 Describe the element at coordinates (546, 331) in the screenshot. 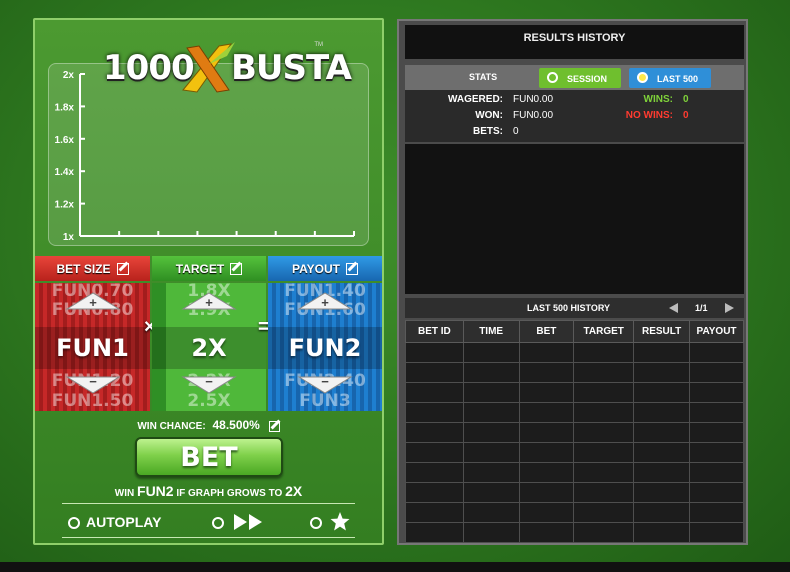

I see `col-bet: BET` at that location.